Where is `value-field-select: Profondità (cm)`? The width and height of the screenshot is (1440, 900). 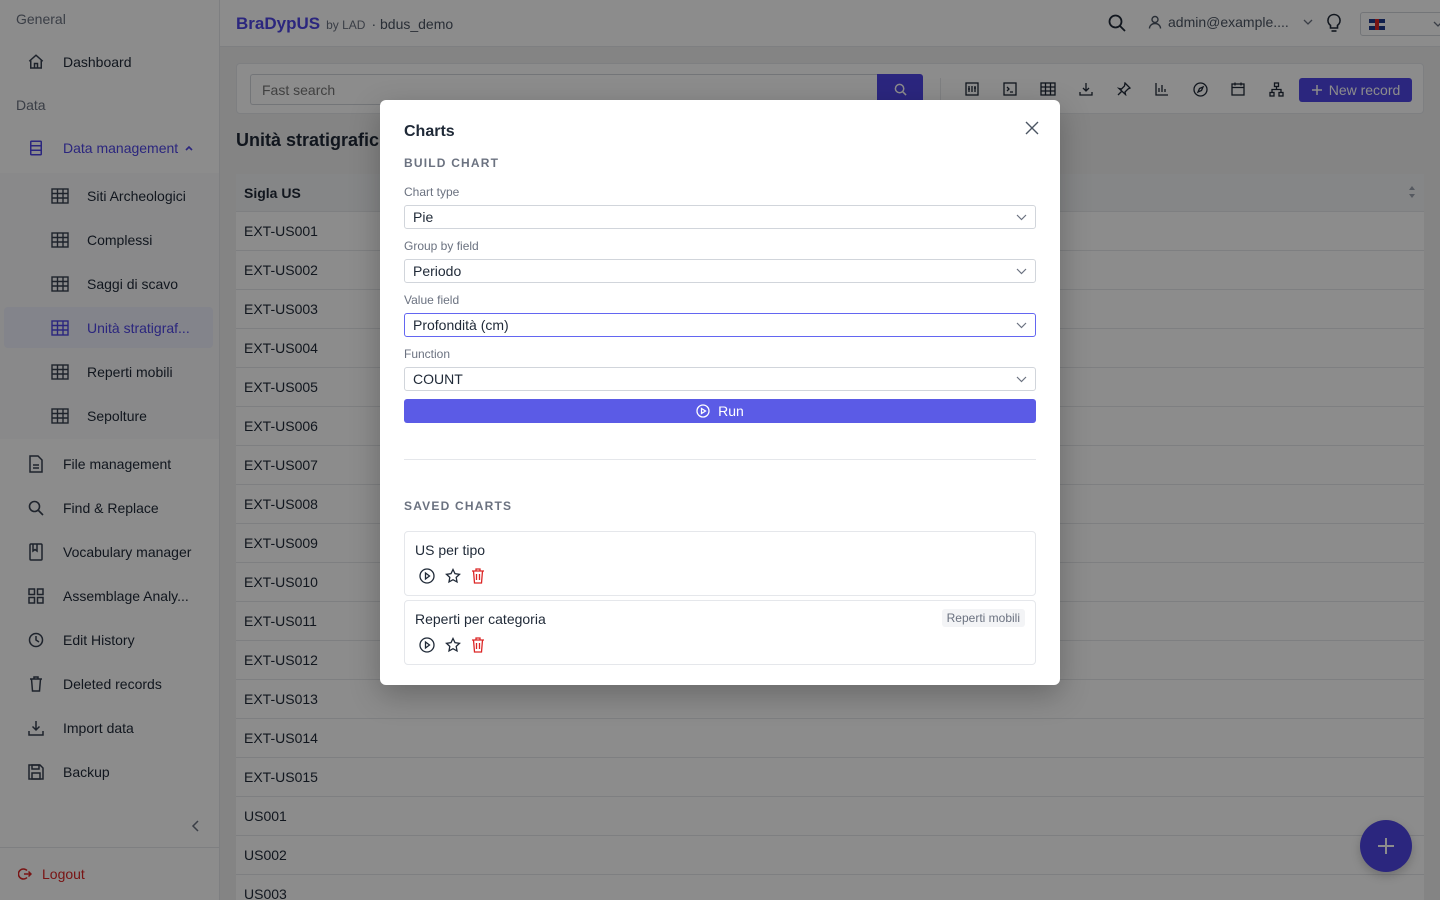
value-field-select: Profondità (cm) is located at coordinates (720, 325).